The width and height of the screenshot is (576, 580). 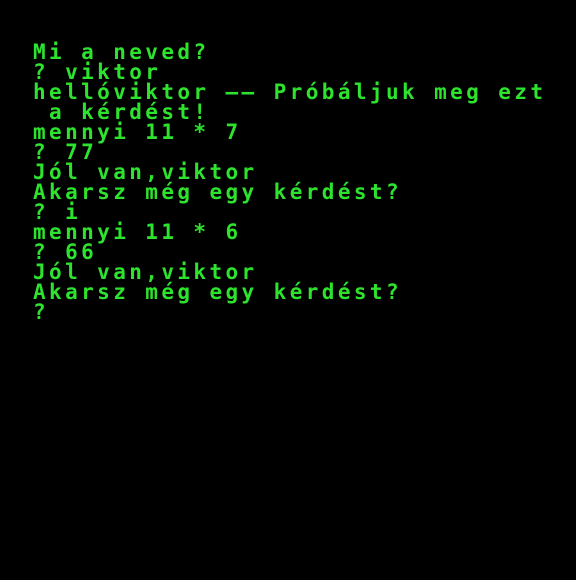 What do you see at coordinates (137, 132) in the screenshot?
I see `question-line: mennyi 11 * 7` at bounding box center [137, 132].